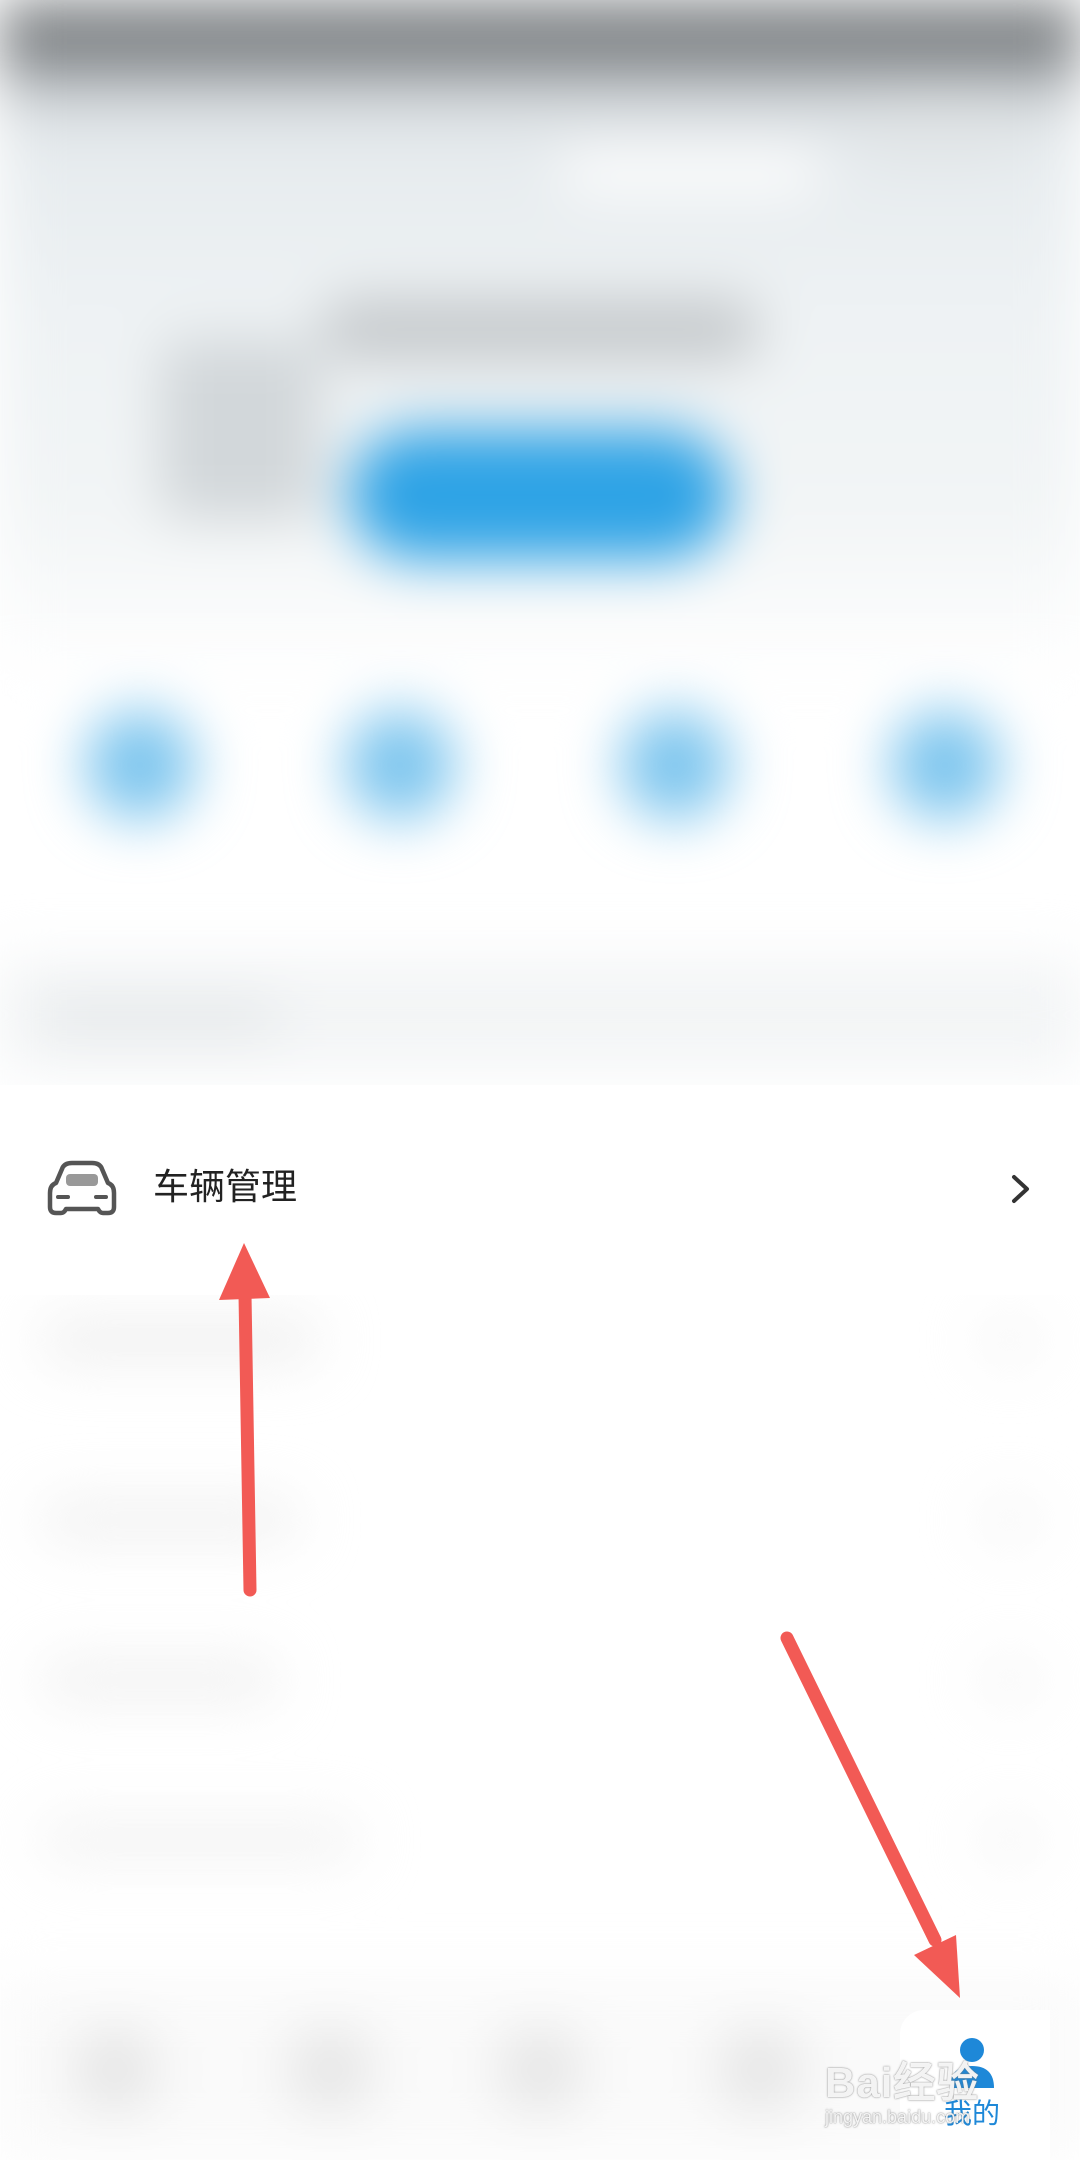 The width and height of the screenshot is (1080, 2160). What do you see at coordinates (82, 1188) in the screenshot?
I see `car-icon` at bounding box center [82, 1188].